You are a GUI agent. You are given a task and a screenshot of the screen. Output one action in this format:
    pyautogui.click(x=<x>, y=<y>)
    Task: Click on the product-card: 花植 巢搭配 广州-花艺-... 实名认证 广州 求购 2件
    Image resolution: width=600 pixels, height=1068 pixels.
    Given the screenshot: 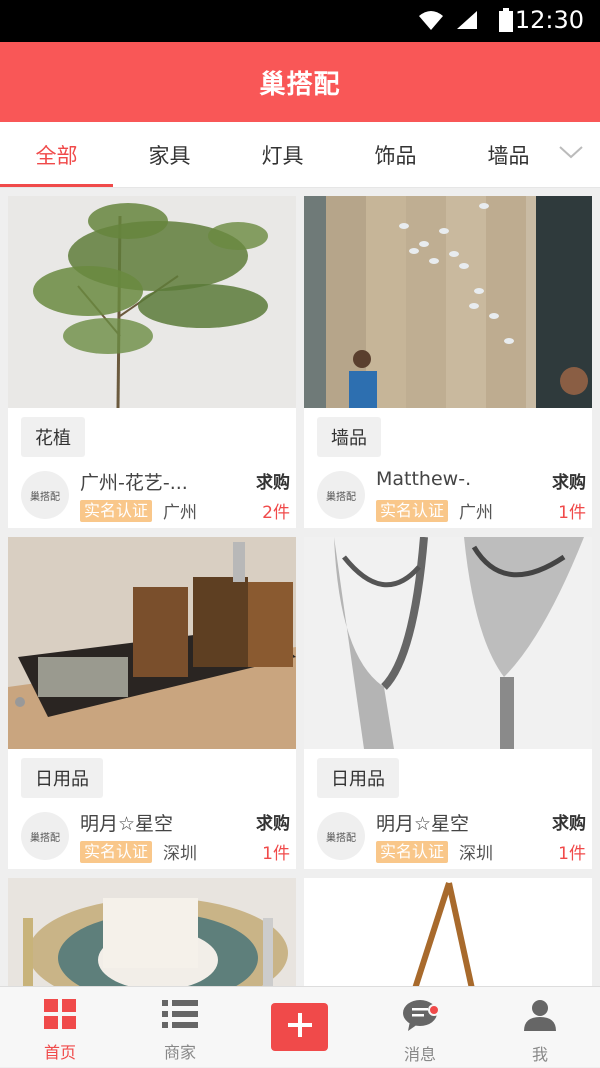 What is the action you would take?
    pyautogui.click(x=152, y=362)
    